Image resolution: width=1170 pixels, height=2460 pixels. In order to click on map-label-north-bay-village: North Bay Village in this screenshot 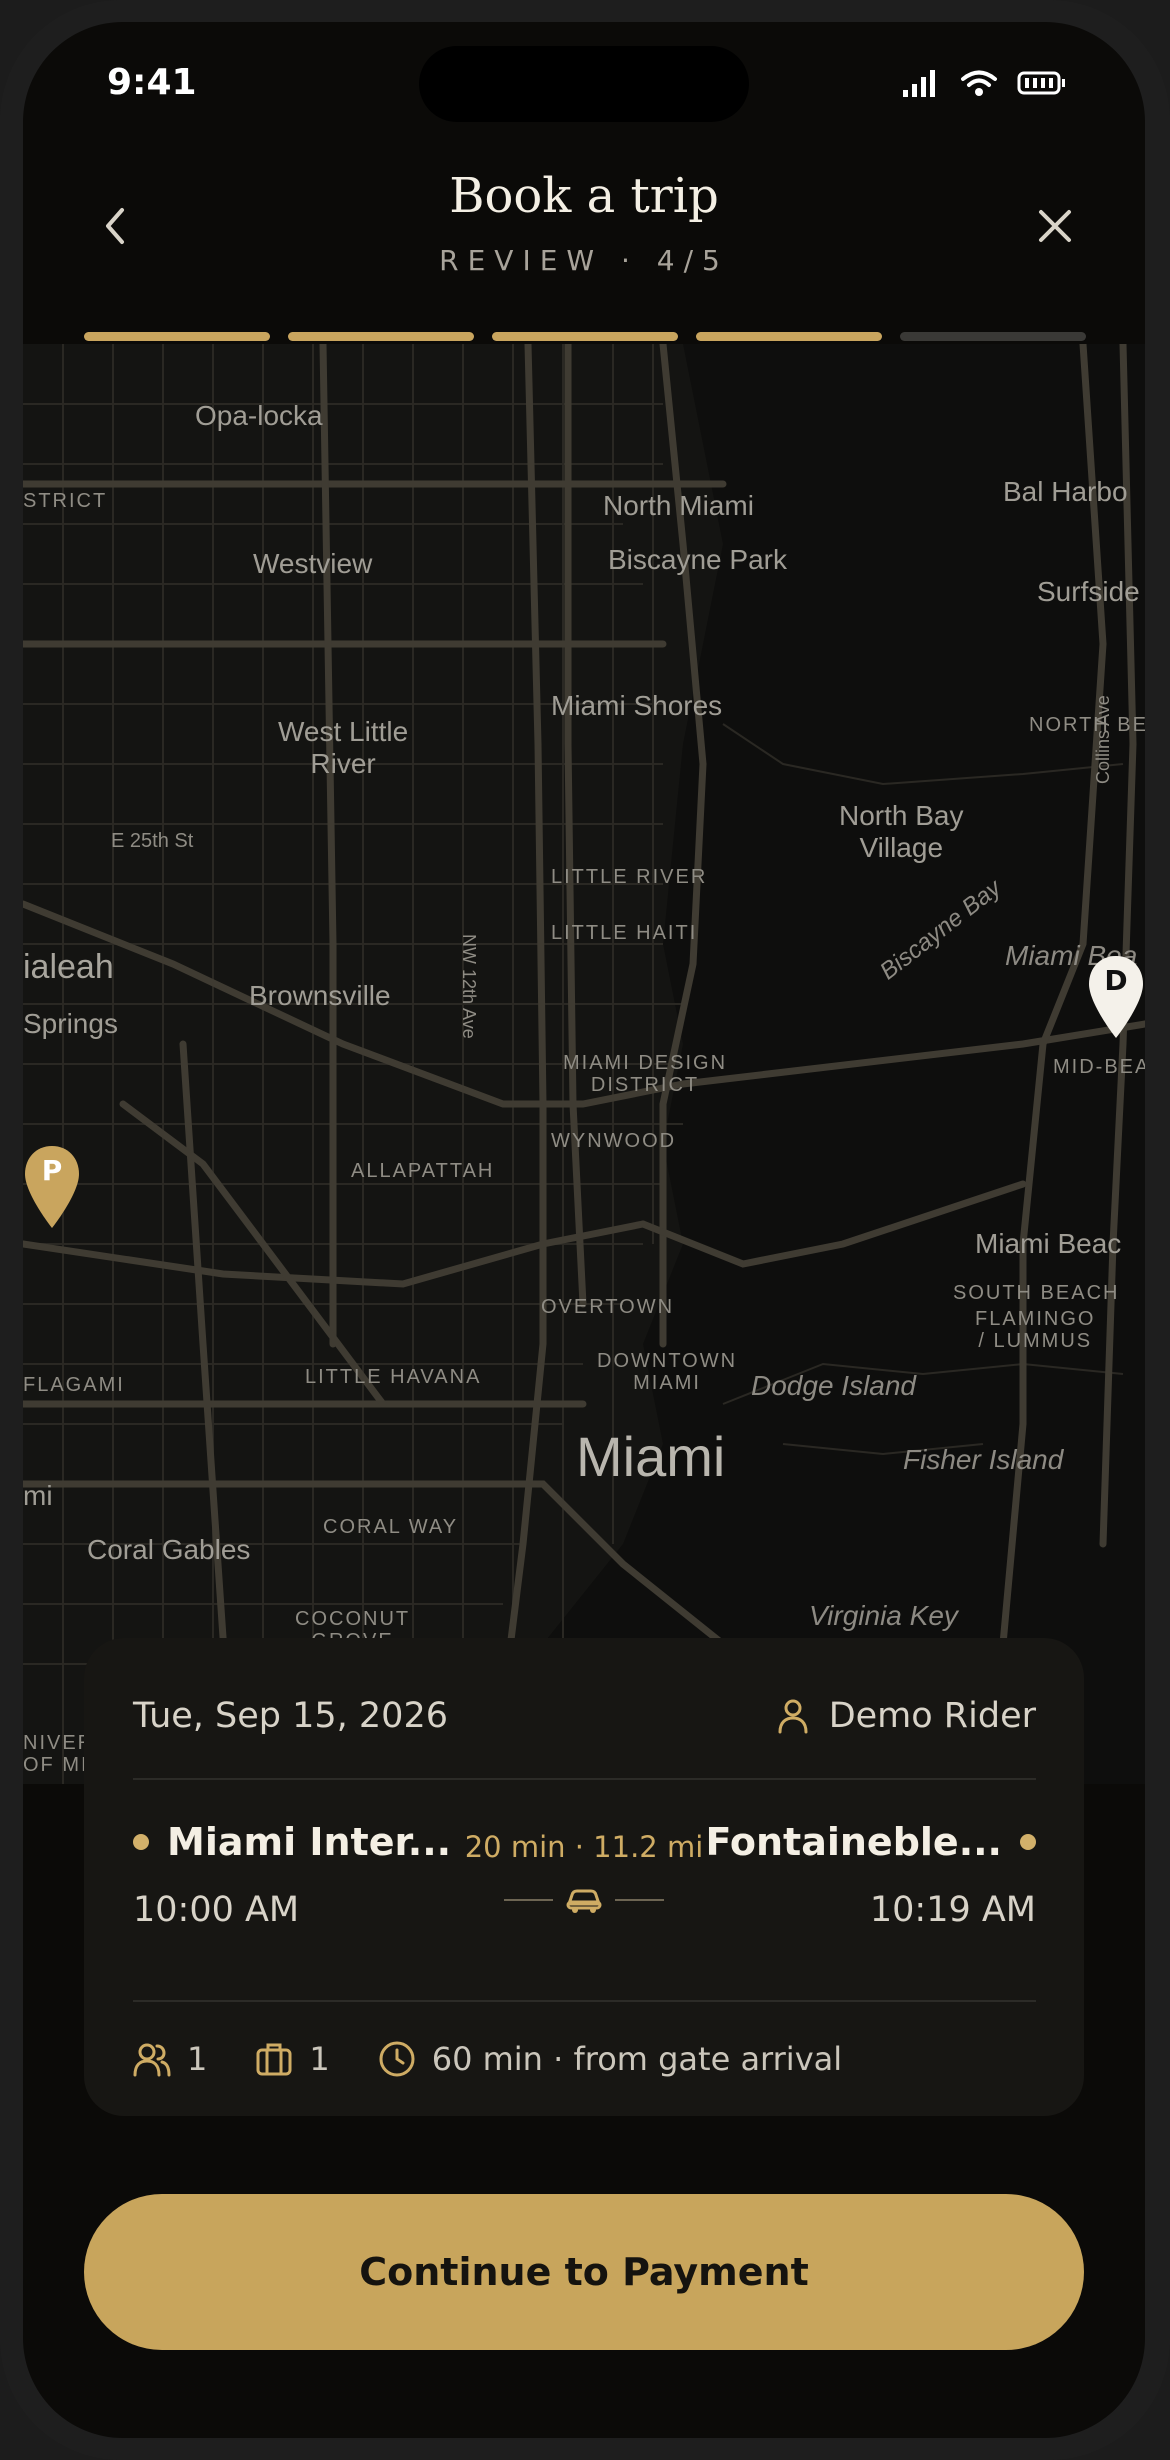, I will do `click(901, 831)`.